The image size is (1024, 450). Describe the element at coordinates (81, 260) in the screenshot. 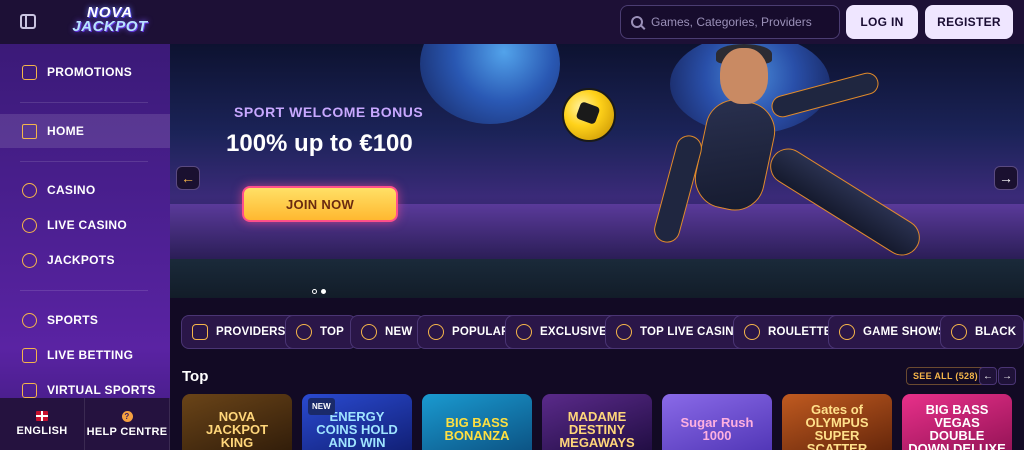

I see `sidebar-item-label: JACKPOTS` at that location.